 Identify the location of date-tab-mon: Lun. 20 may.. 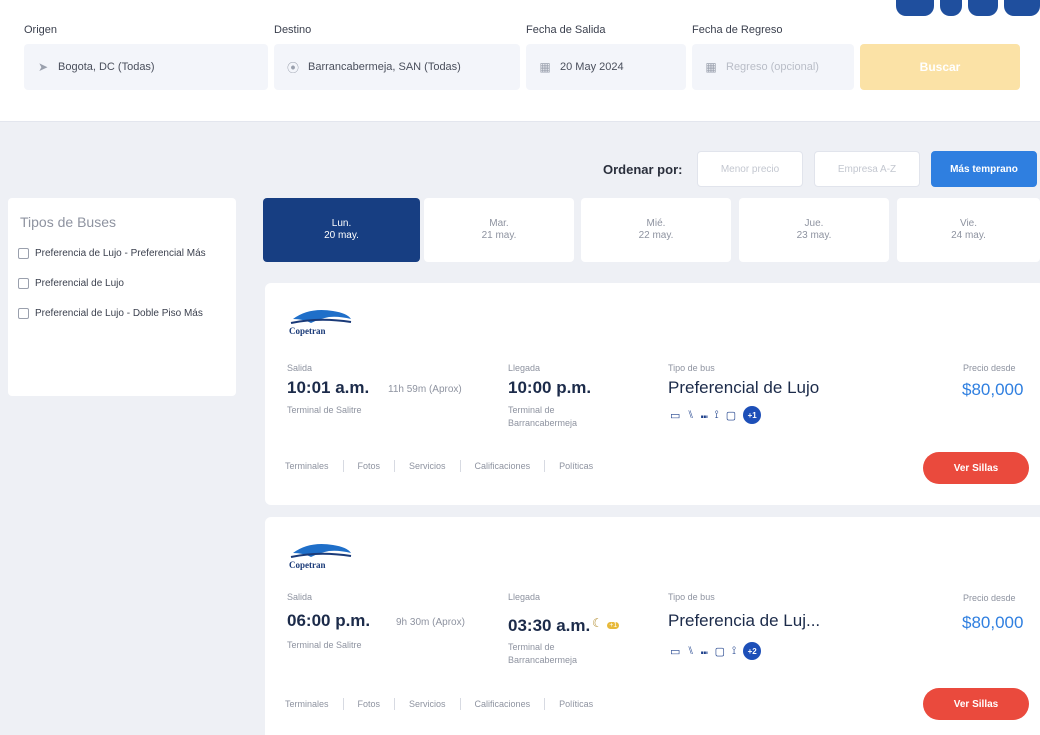
(341, 230).